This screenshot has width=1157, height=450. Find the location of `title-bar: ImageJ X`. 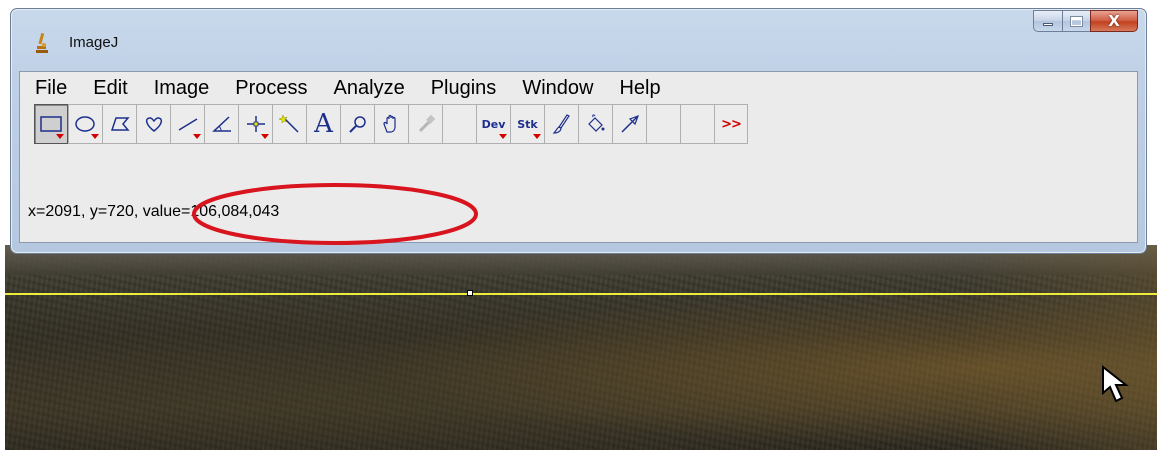

title-bar: ImageJ X is located at coordinates (578, 40).